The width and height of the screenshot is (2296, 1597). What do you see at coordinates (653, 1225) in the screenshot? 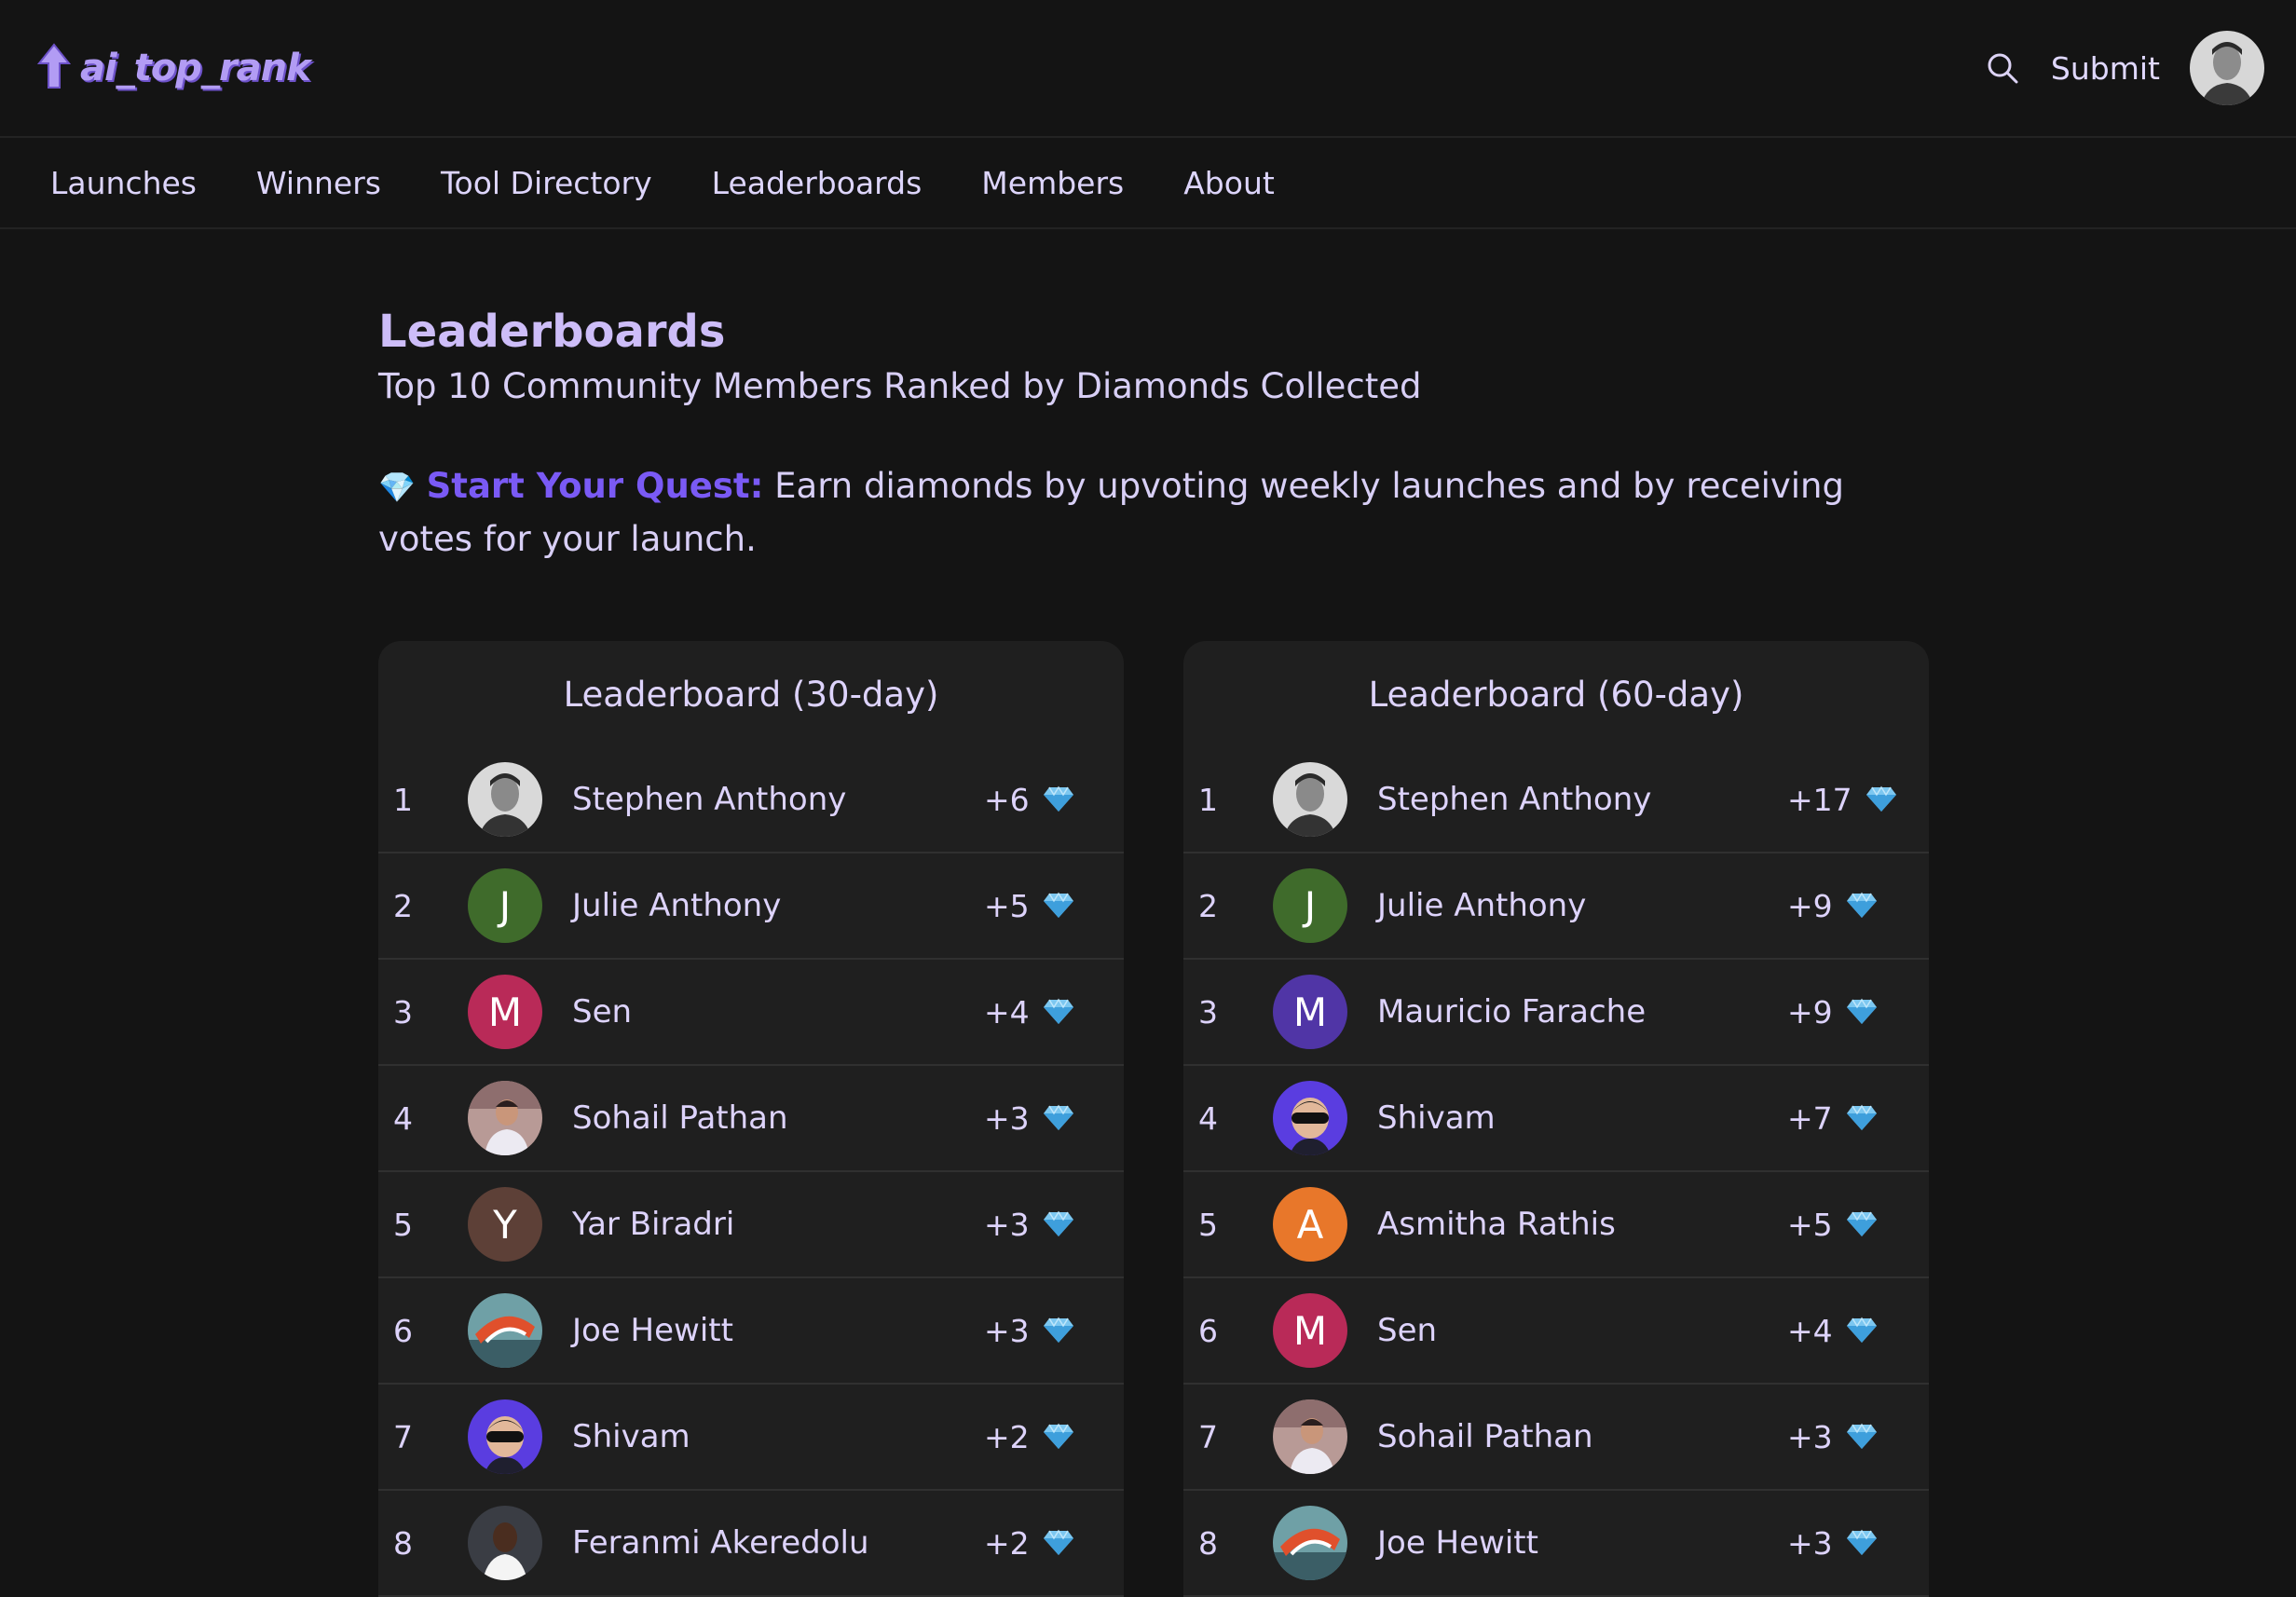
I see `member-name: Yar Biradri` at bounding box center [653, 1225].